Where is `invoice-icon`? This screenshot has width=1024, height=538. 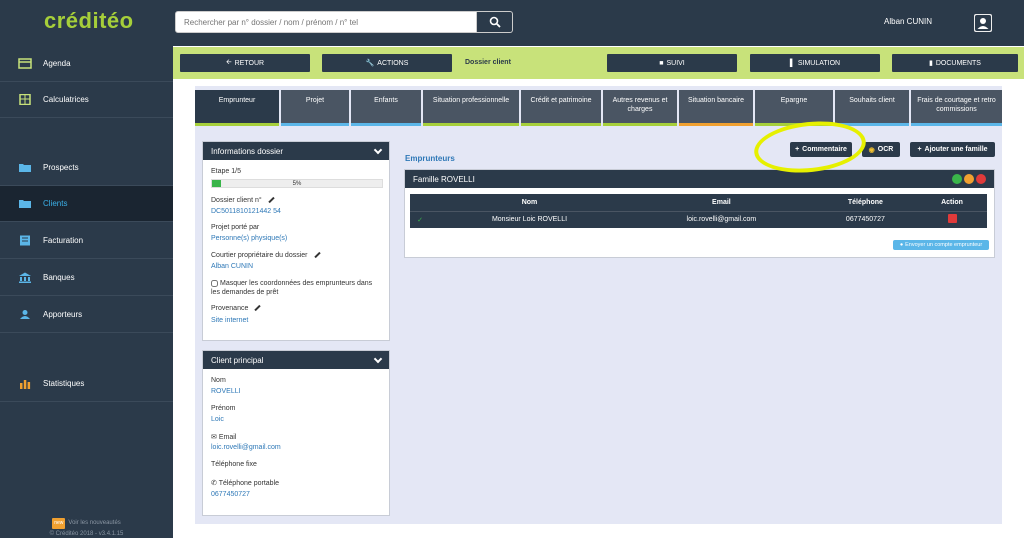 invoice-icon is located at coordinates (25, 240).